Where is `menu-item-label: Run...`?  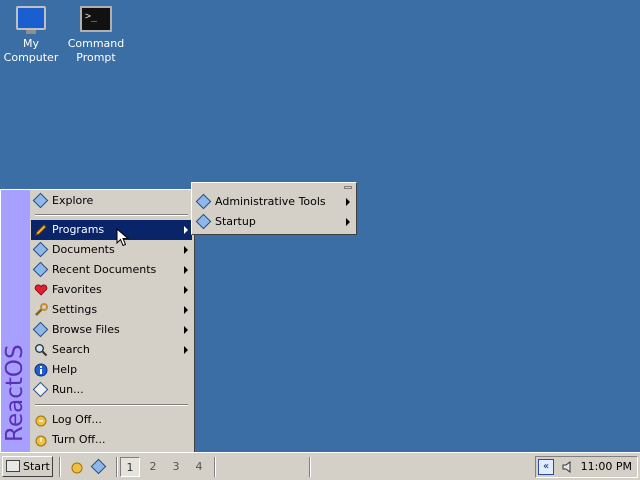 menu-item-label: Run... is located at coordinates (68, 389).